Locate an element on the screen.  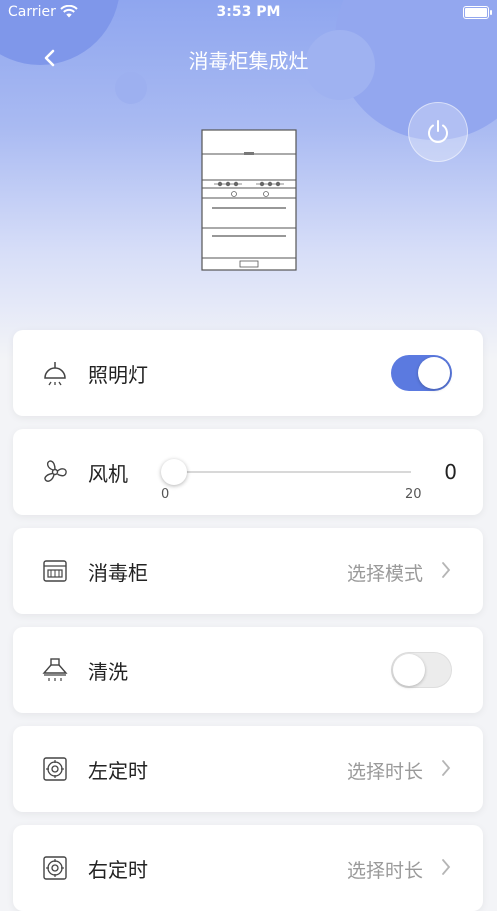
fan-value: 0 is located at coordinates (450, 472).